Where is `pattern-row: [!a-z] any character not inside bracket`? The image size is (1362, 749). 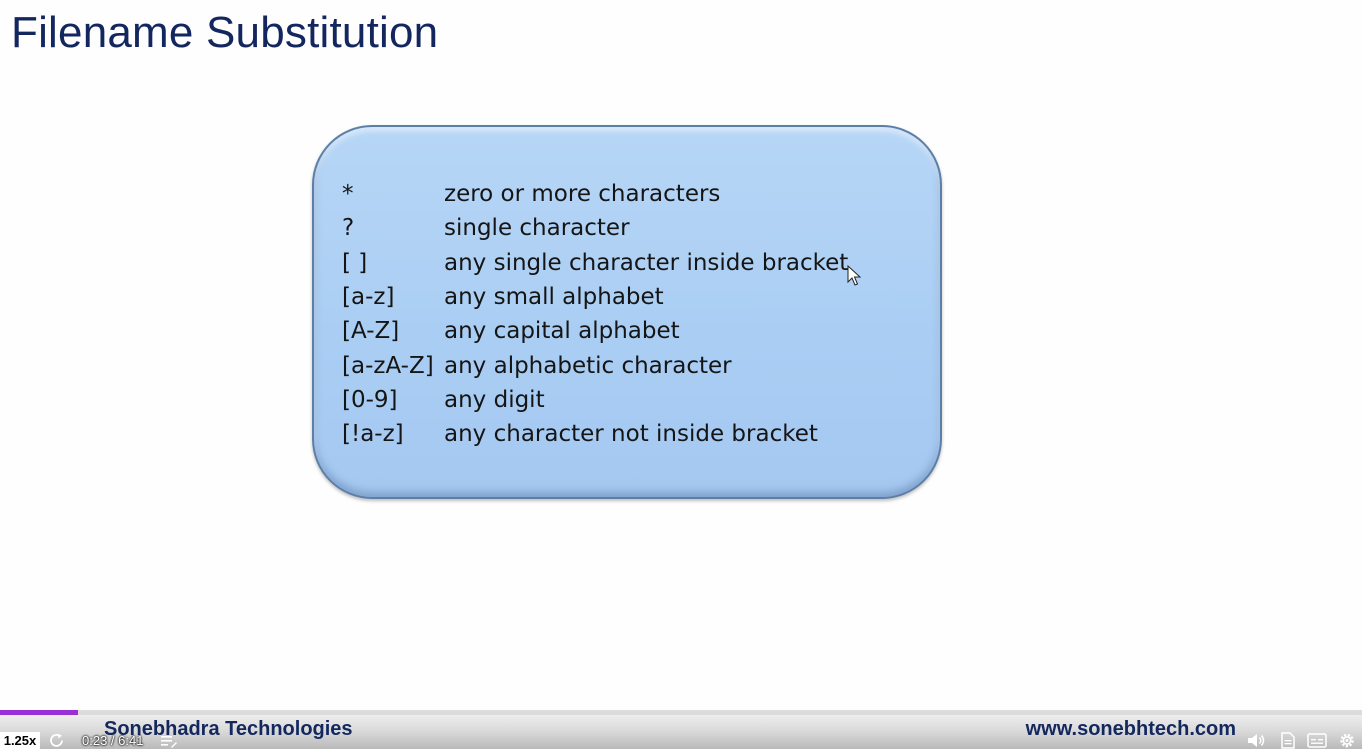 pattern-row: [!a-z] any character not inside bracket is located at coordinates (595, 434).